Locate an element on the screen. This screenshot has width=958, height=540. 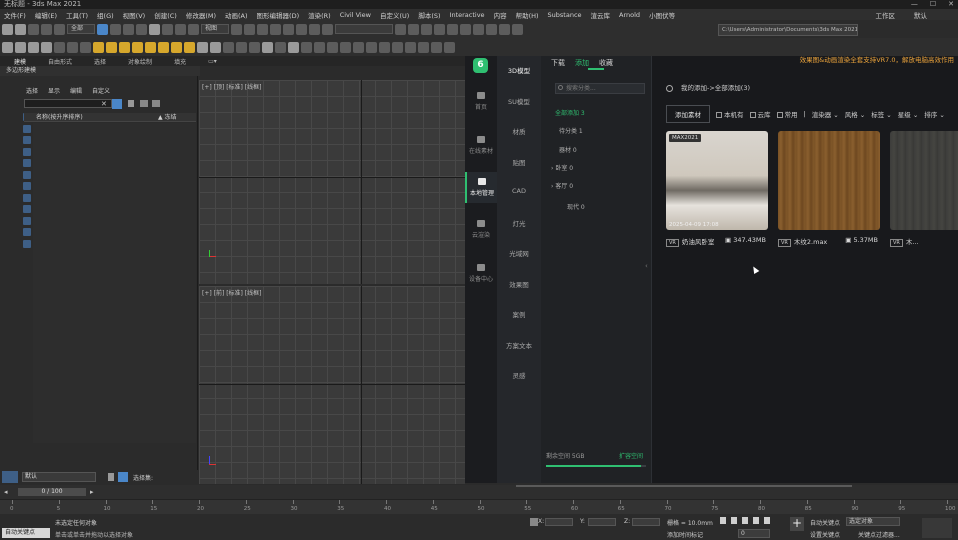
scale-tool-icon is located at coordinates (410, 47).